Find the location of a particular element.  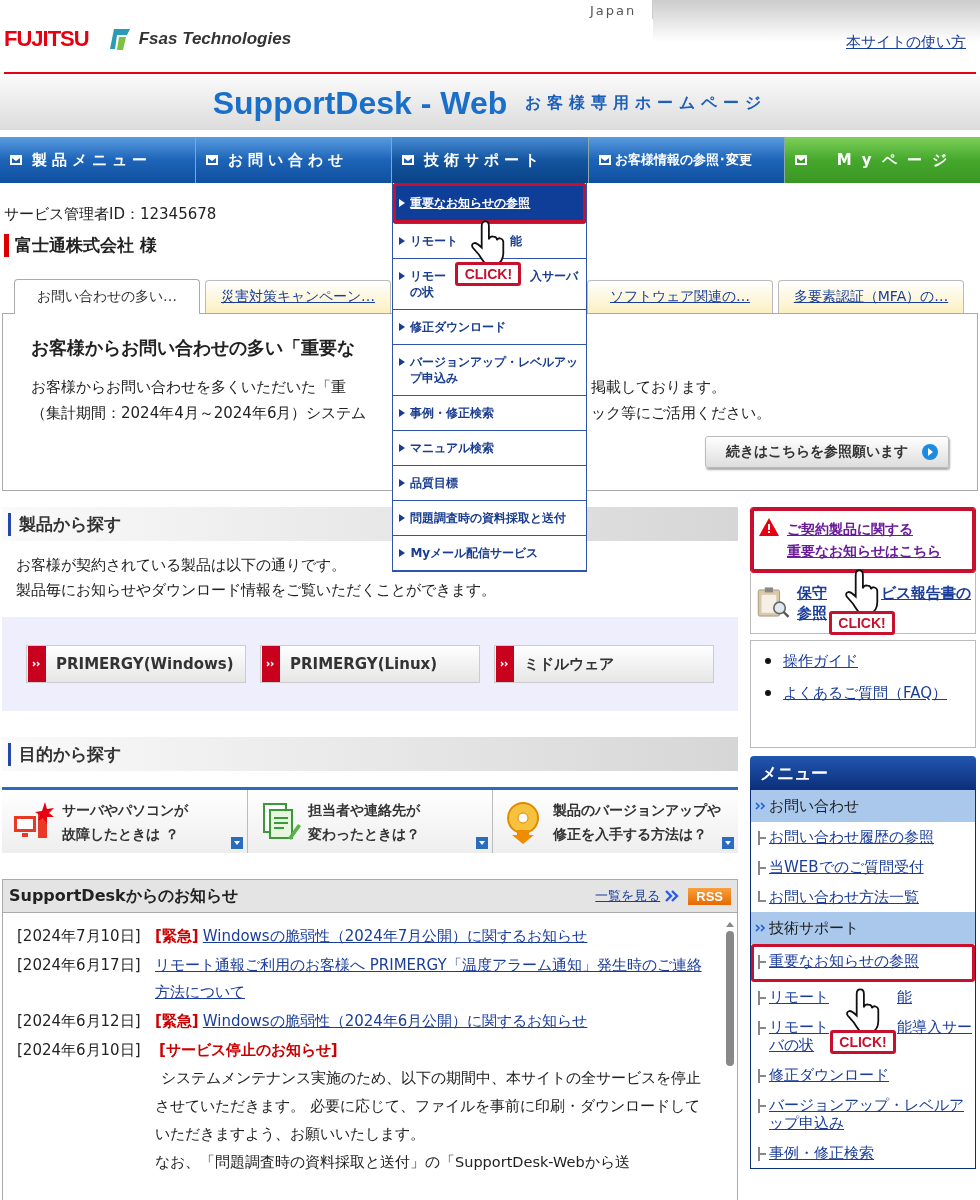

admin-id: サービス管理者ID：12345678 is located at coordinates (111, 214).